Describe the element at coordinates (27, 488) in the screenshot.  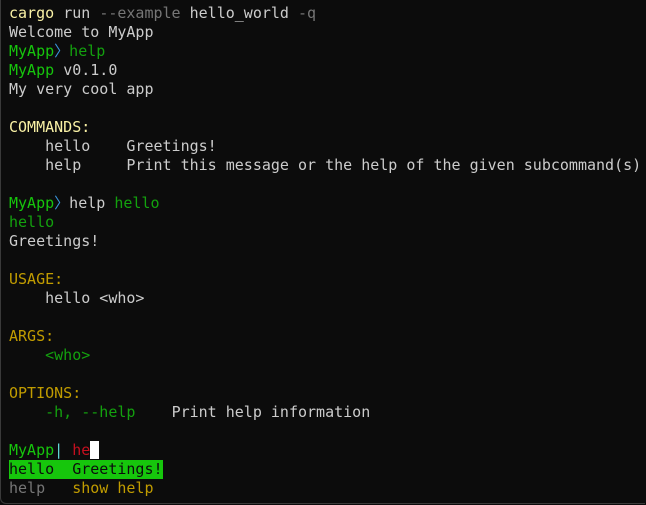
I see `completion-name: help` at that location.